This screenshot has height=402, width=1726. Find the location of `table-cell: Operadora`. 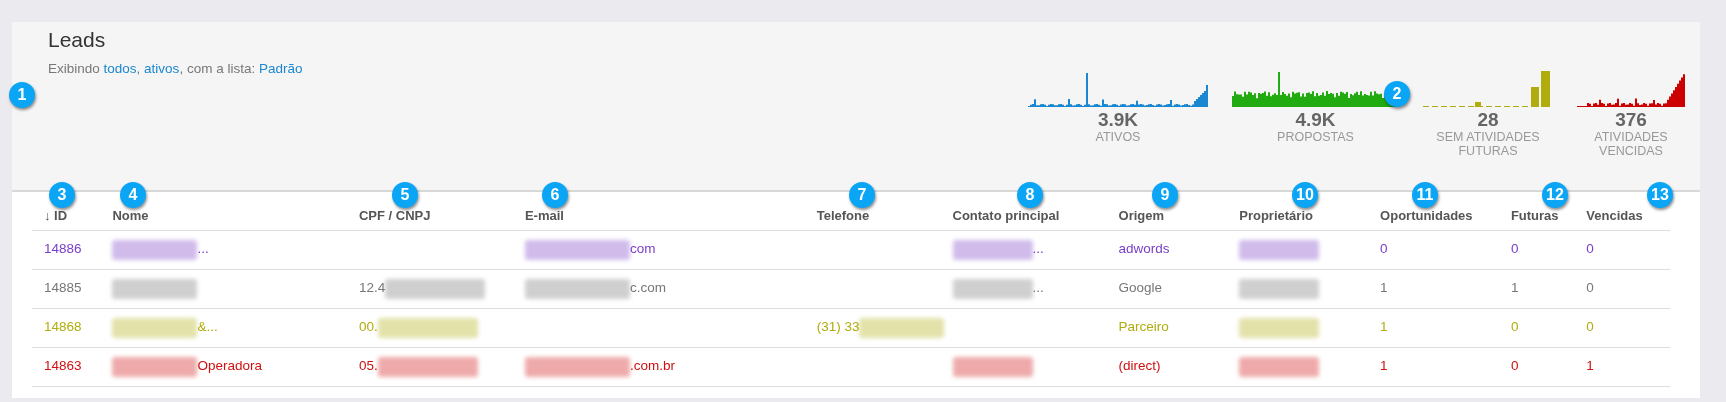

table-cell: Operadora is located at coordinates (229, 366).